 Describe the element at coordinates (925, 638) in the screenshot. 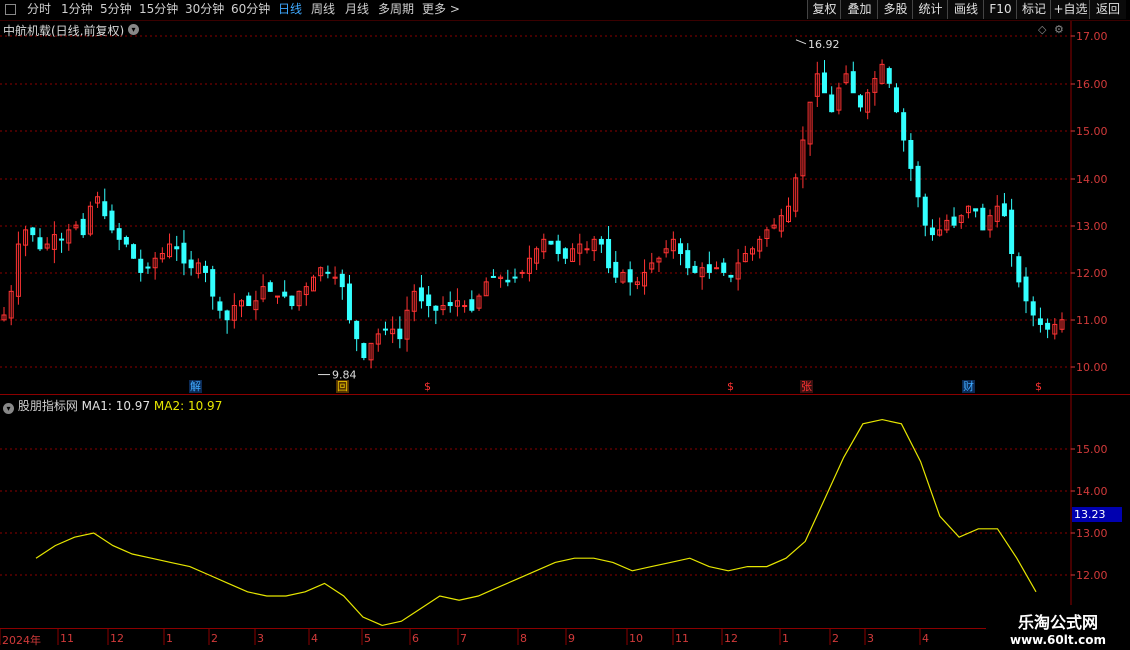

I see `date-label-19: 4` at that location.